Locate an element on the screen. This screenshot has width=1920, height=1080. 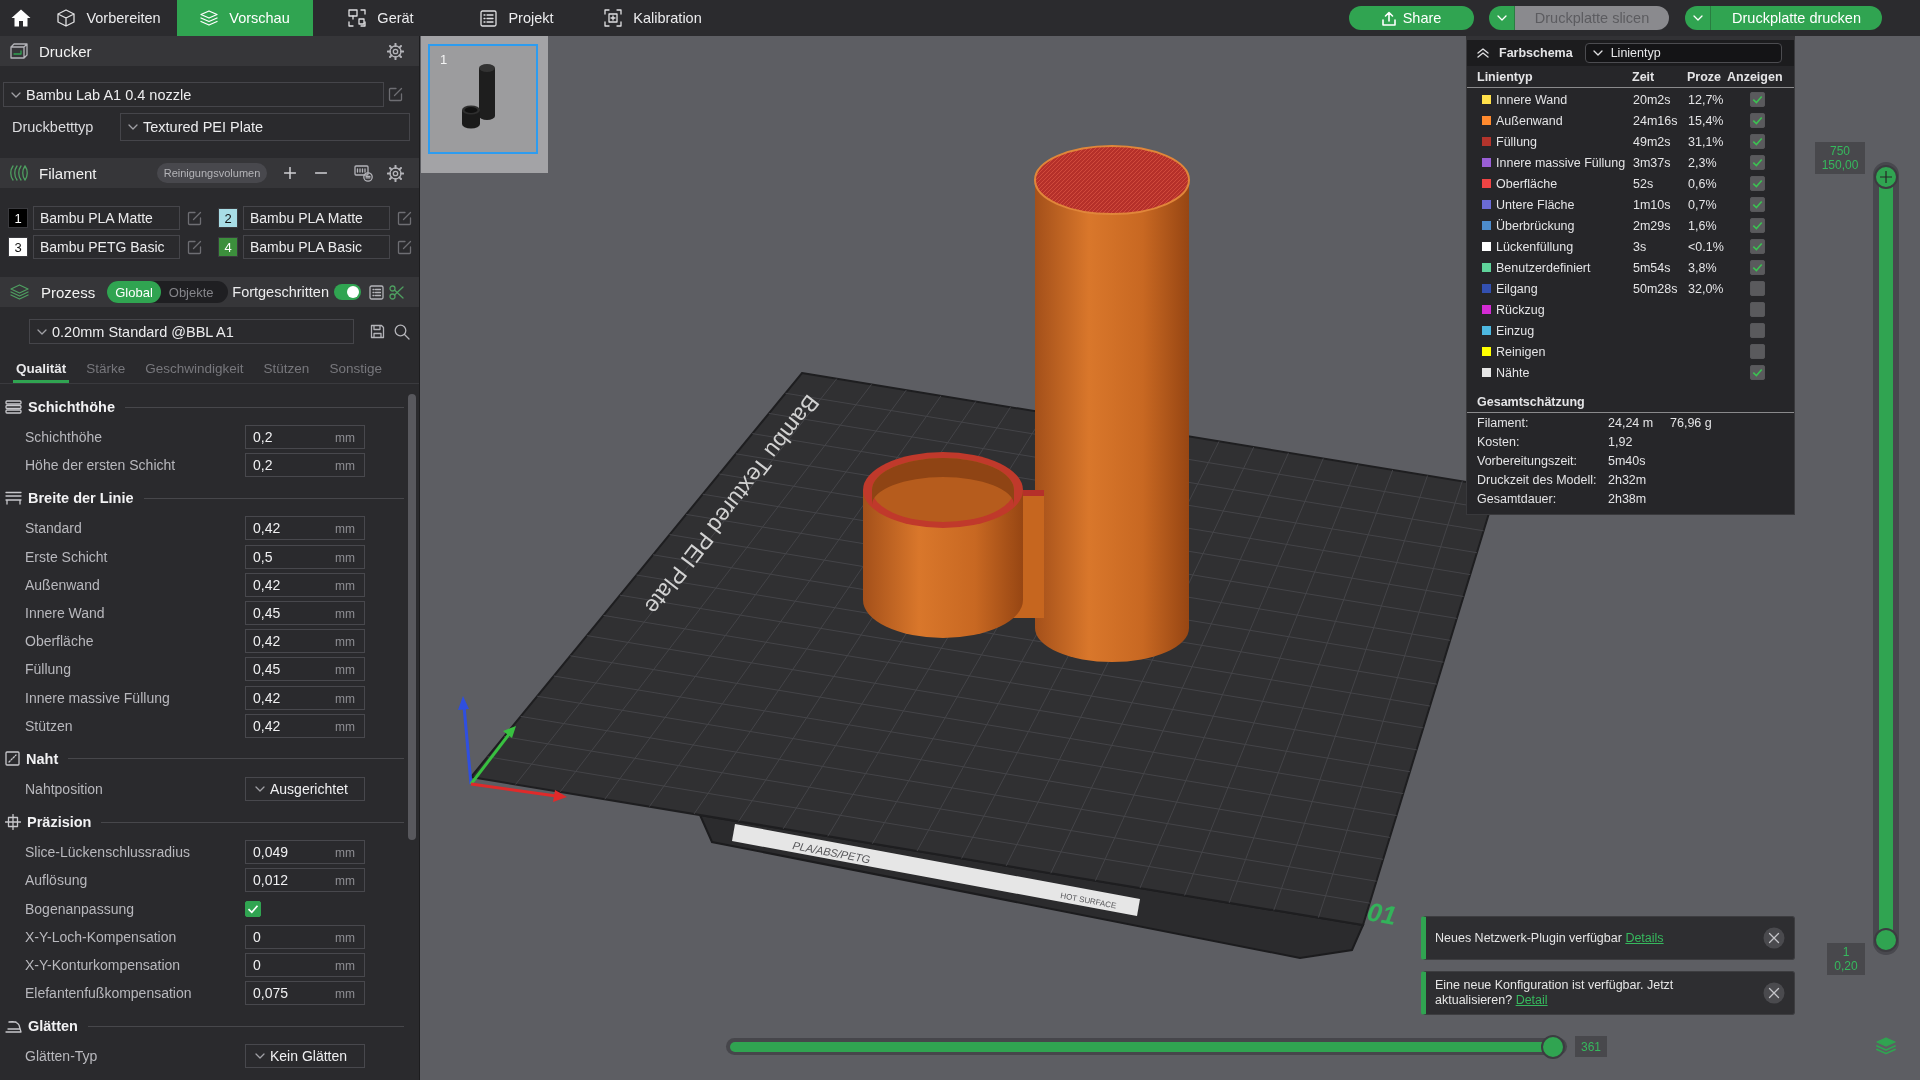
time-value: 52s is located at coordinates (1644, 183).